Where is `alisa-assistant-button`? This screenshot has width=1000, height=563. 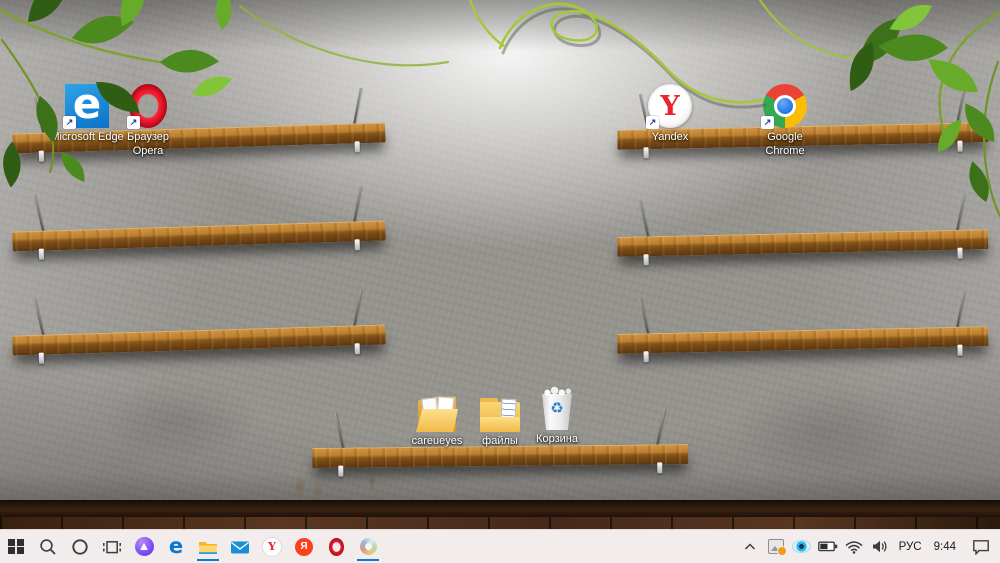 alisa-assistant-button is located at coordinates (144, 546).